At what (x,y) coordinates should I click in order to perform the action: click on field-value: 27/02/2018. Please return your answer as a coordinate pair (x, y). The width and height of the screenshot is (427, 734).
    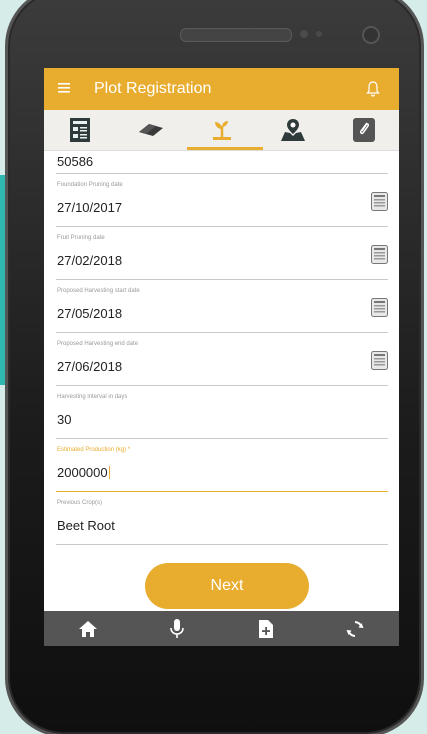
    Looking at the image, I should click on (90, 260).